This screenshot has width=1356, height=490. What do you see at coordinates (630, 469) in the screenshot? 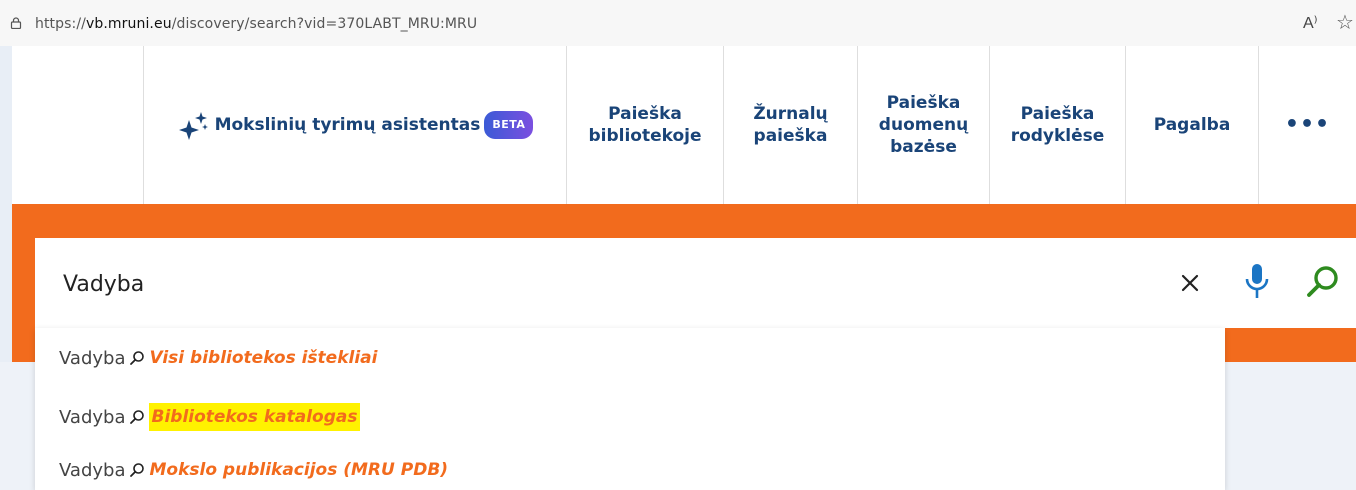
I see `suggestion-item: Vadyba Mokslo publikacijos (MRU PDB)` at bounding box center [630, 469].